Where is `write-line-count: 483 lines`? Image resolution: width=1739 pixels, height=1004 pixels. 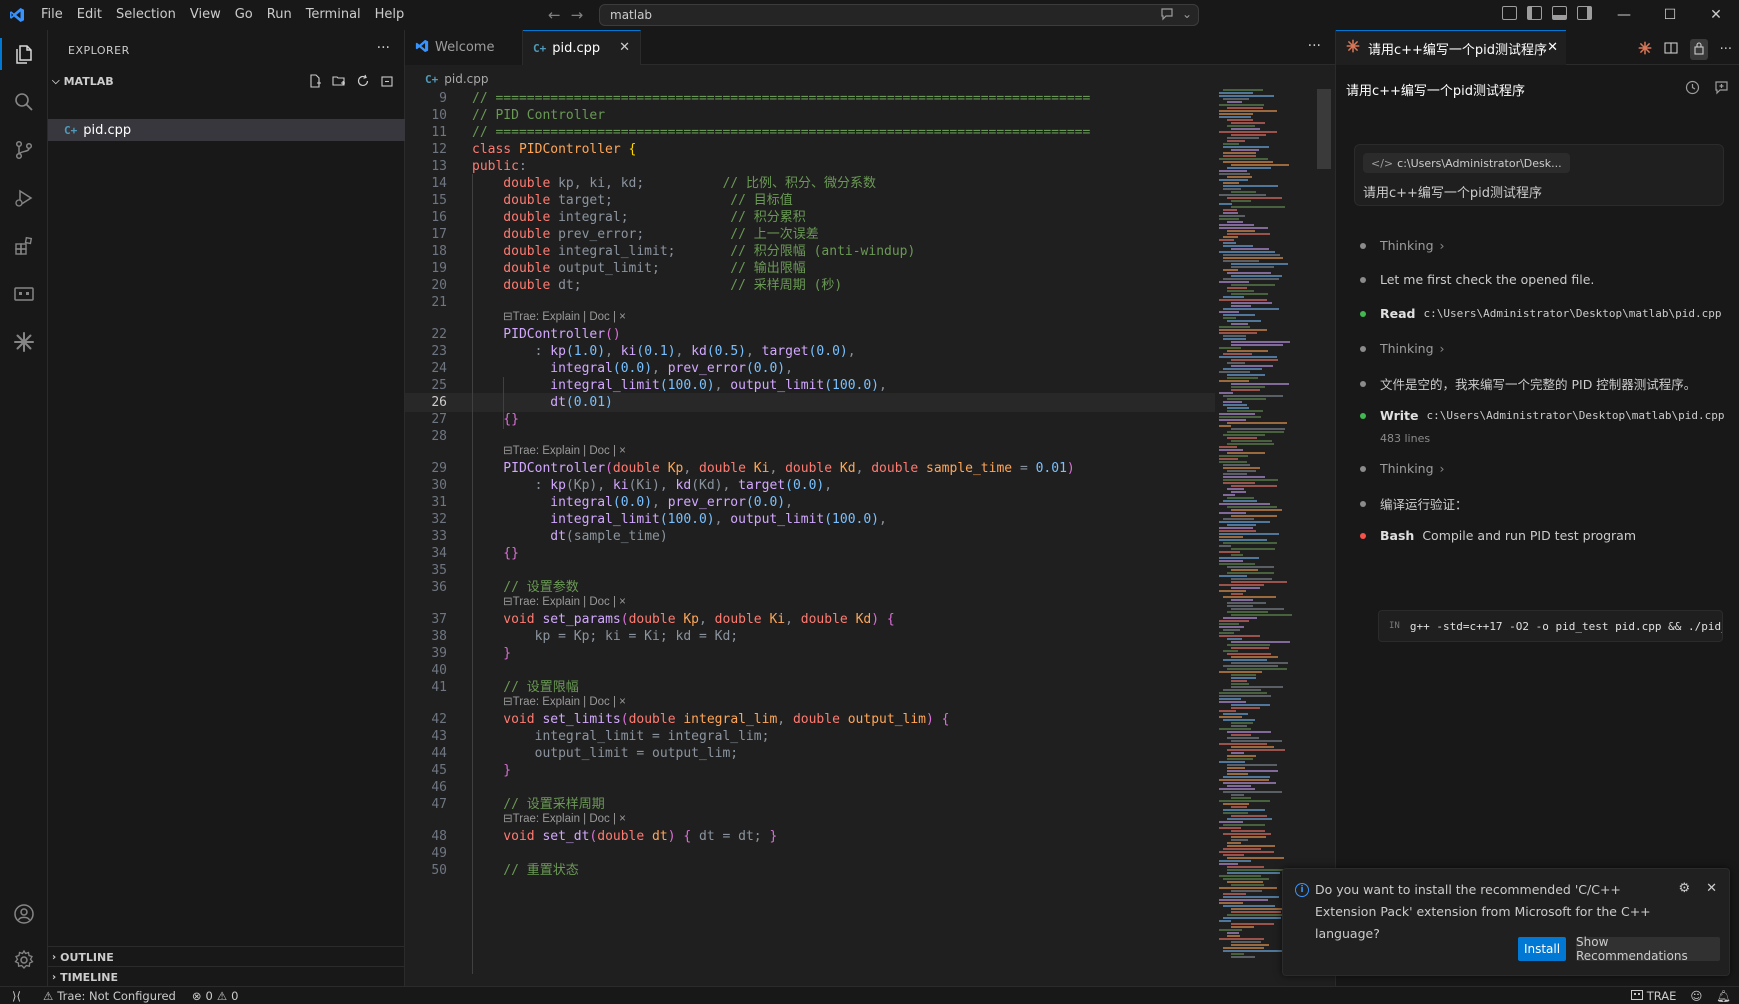
write-line-count: 483 lines is located at coordinates (1405, 438).